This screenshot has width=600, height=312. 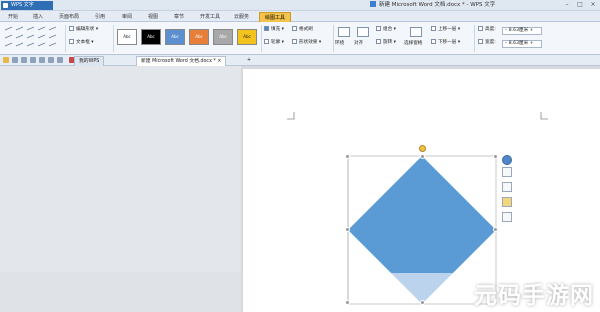 I want to click on edit-shape-button: 编辑形状 ▾, so click(x=83, y=30).